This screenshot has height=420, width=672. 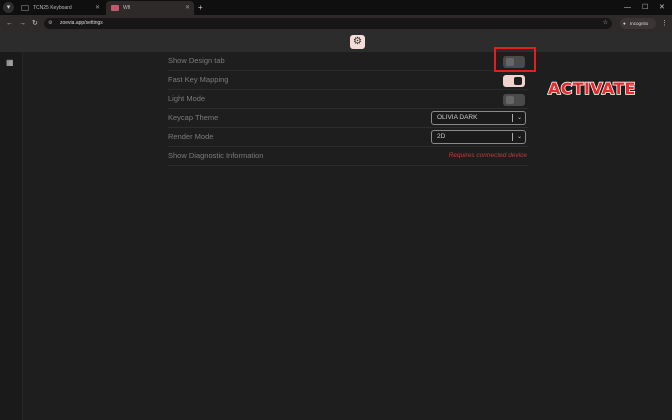 I want to click on browser-tab-bar: ▾ TCN25 Keyboard ✕ Wfl ✕ + — ☐ ✕, so click(x=336, y=7).